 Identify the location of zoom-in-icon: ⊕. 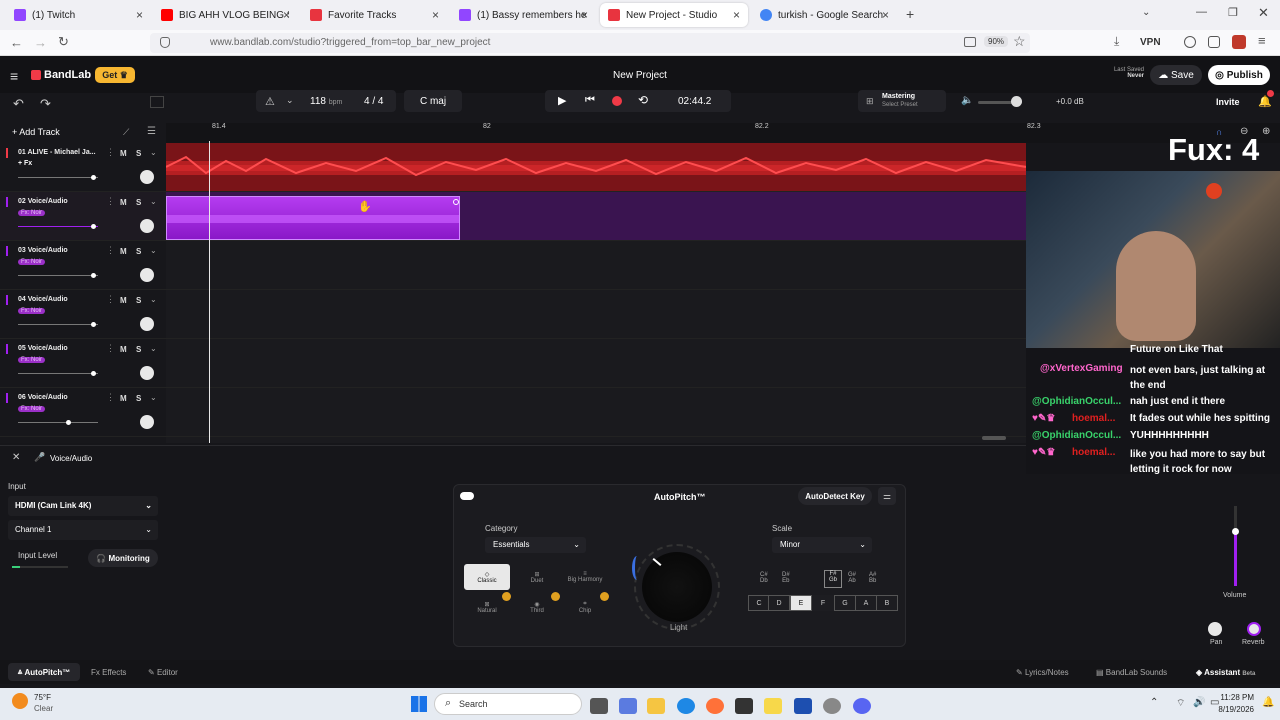
(1266, 131).